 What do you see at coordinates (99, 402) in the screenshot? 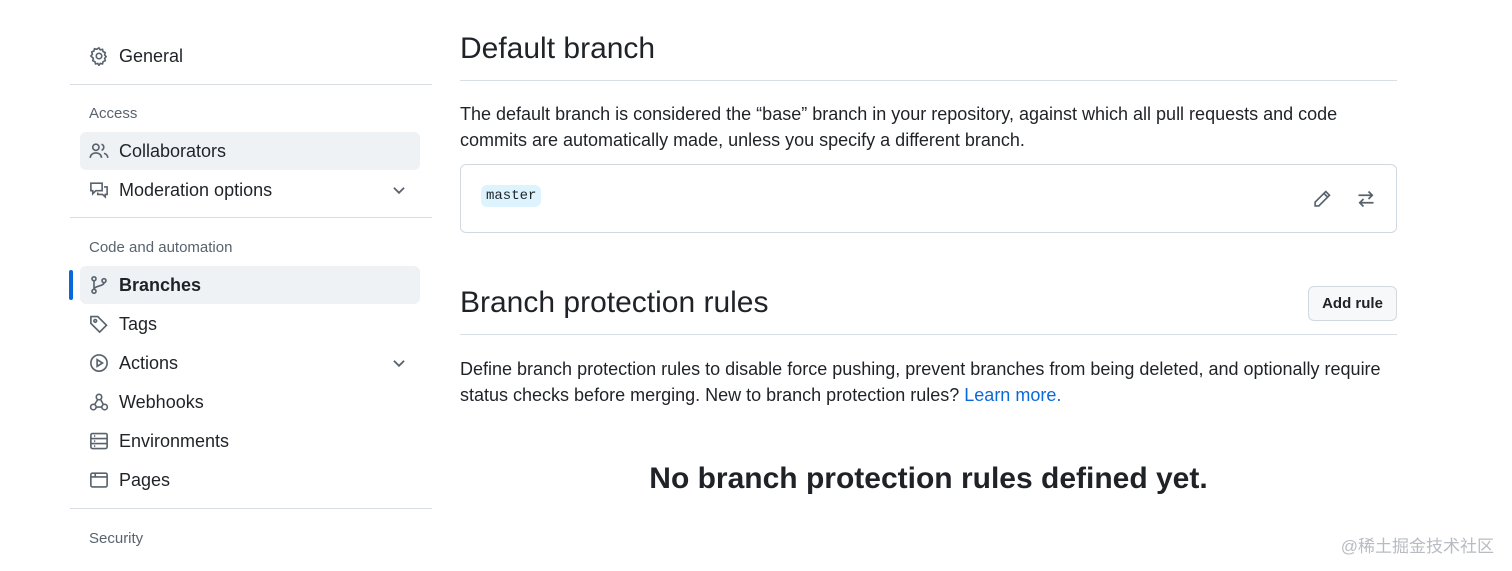
I see `webhook-icon` at bounding box center [99, 402].